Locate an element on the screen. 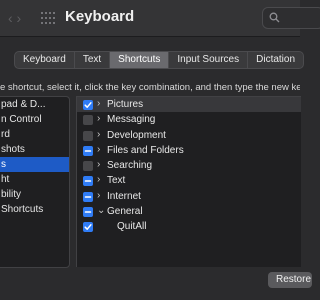  shortcut-label: Messaging is located at coordinates (131, 120).